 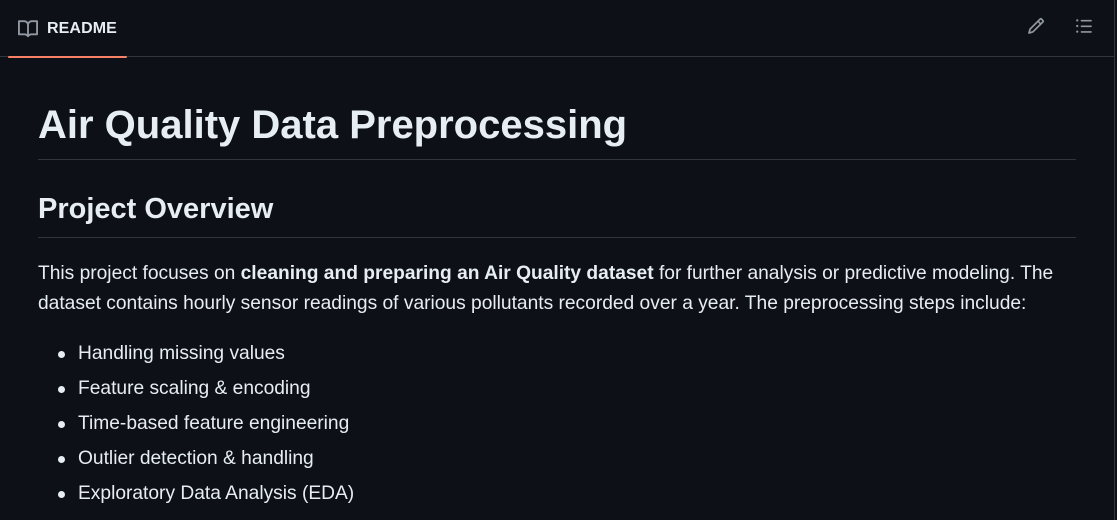 I want to click on list-item: Outlier detection & handling, so click(x=196, y=461).